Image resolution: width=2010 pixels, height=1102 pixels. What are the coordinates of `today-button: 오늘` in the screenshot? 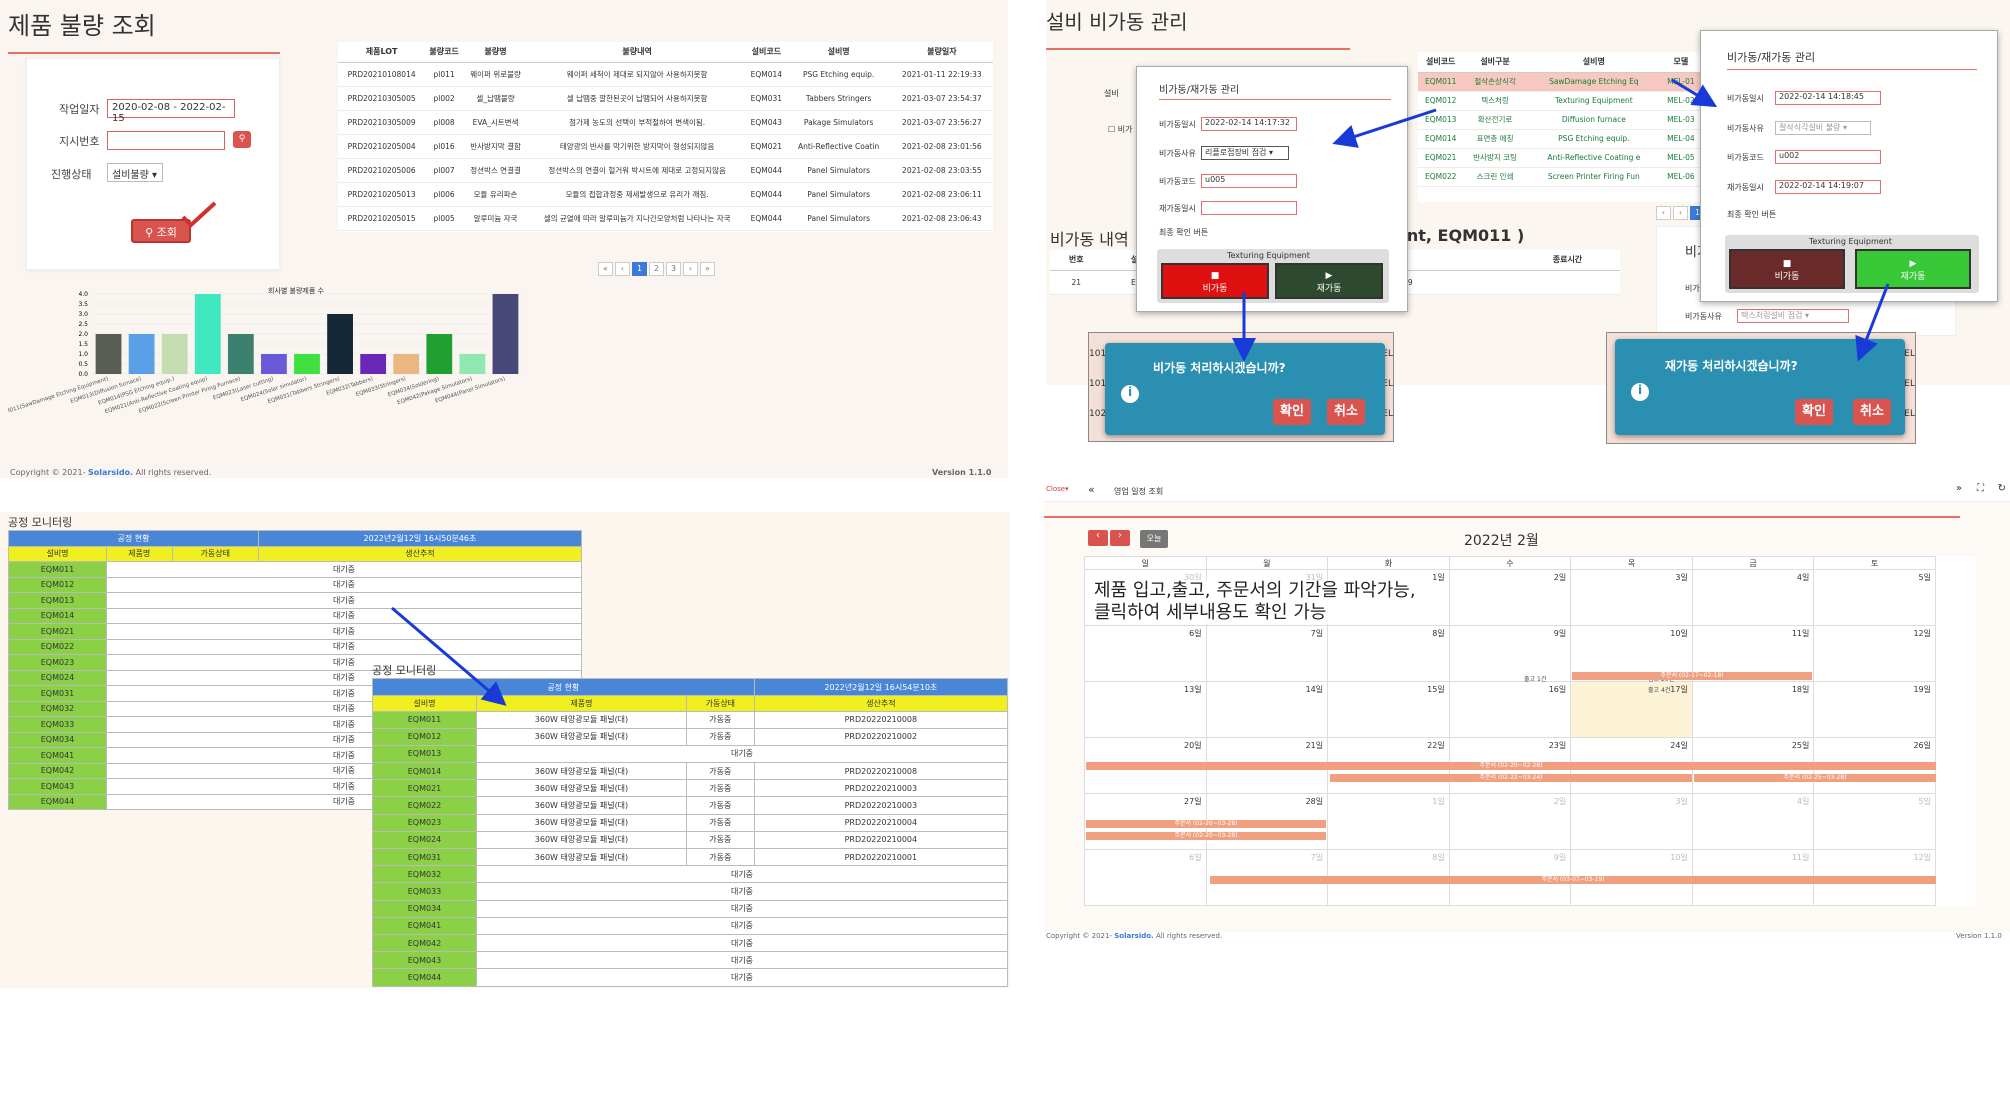 It's located at (1154, 539).